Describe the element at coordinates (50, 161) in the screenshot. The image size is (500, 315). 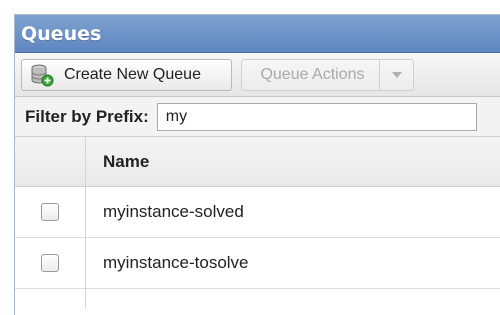
I see `select-column-header` at that location.